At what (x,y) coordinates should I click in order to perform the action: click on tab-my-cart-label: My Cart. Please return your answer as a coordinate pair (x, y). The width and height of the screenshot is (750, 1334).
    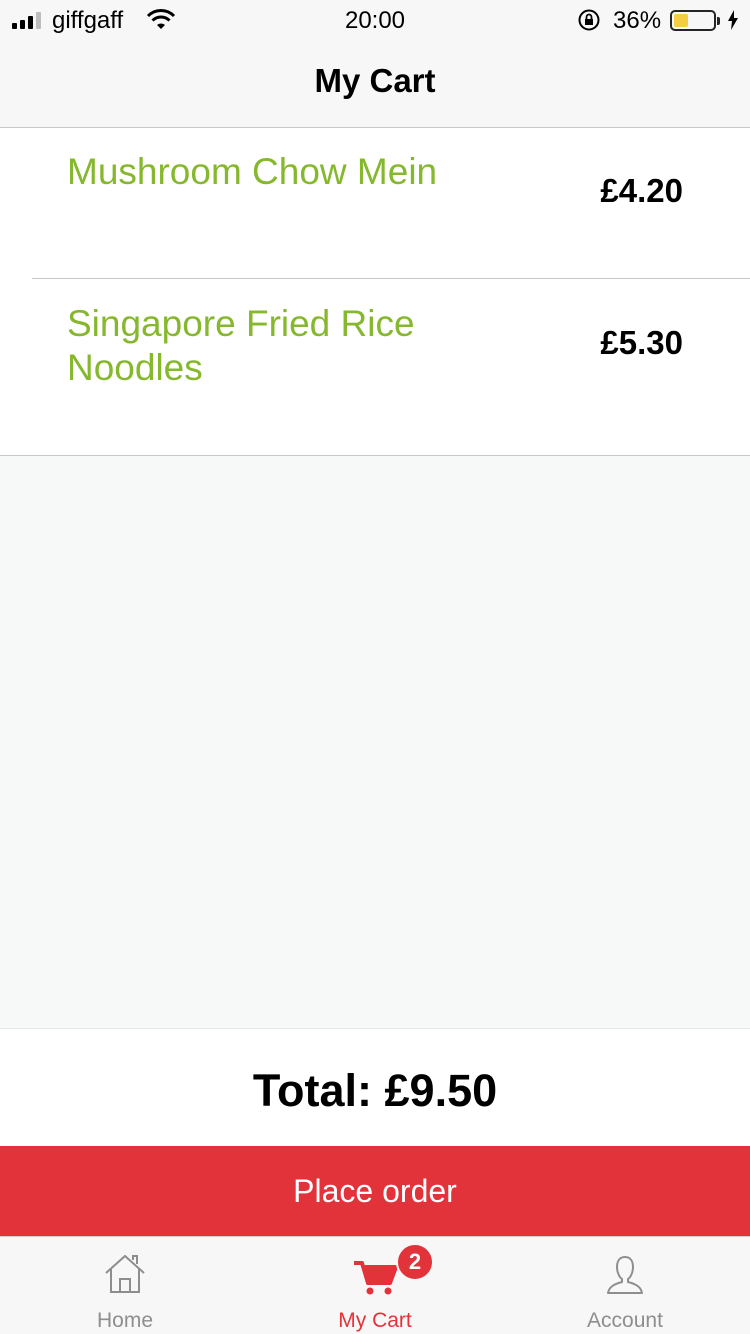
    Looking at the image, I should click on (375, 1320).